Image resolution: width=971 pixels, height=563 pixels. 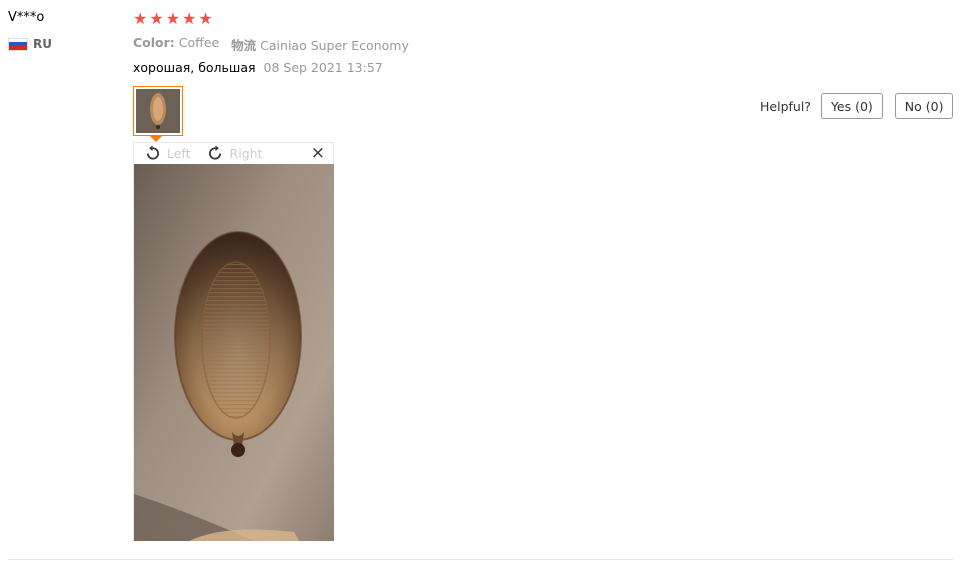 I want to click on shipping-value: Cainiao Super Economy, so click(x=334, y=45).